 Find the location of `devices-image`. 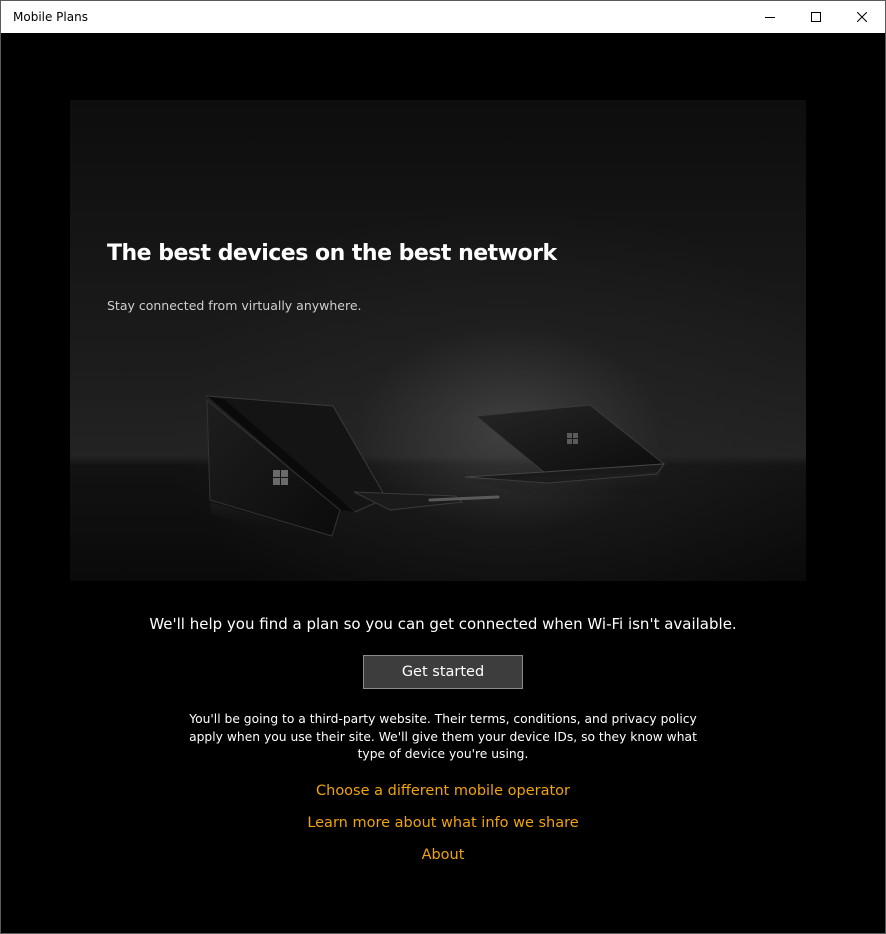

devices-image is located at coordinates (435, 471).